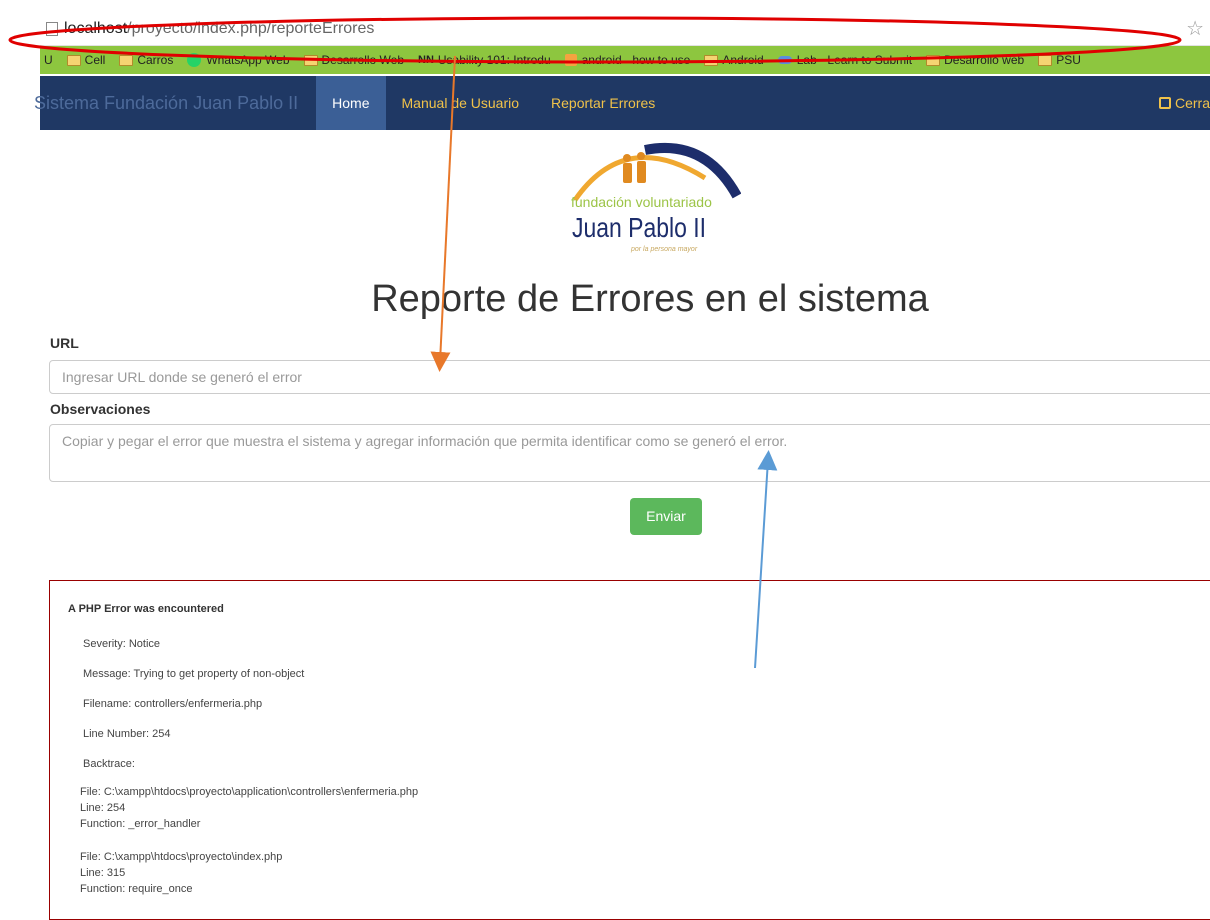 The height and width of the screenshot is (920, 1210). Describe the element at coordinates (766, 559) in the screenshot. I see `blue-arrow` at that location.